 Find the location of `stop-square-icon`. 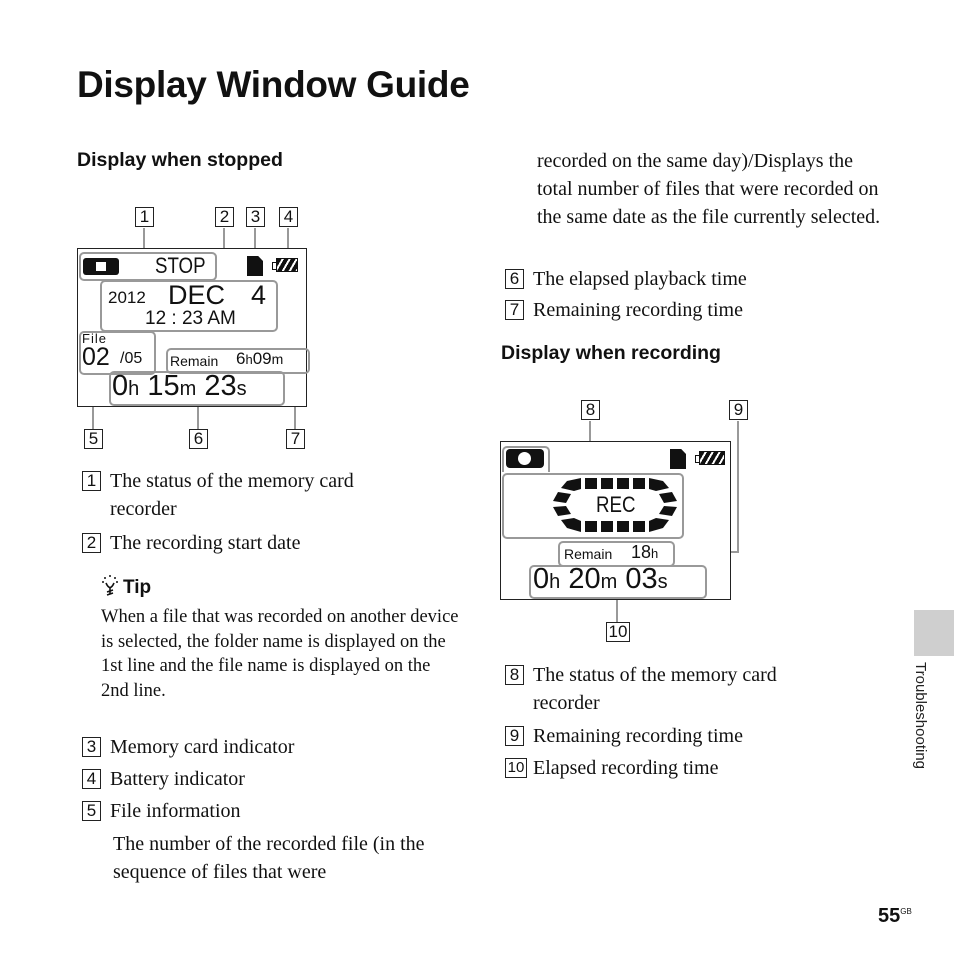

stop-square-icon is located at coordinates (101, 266).